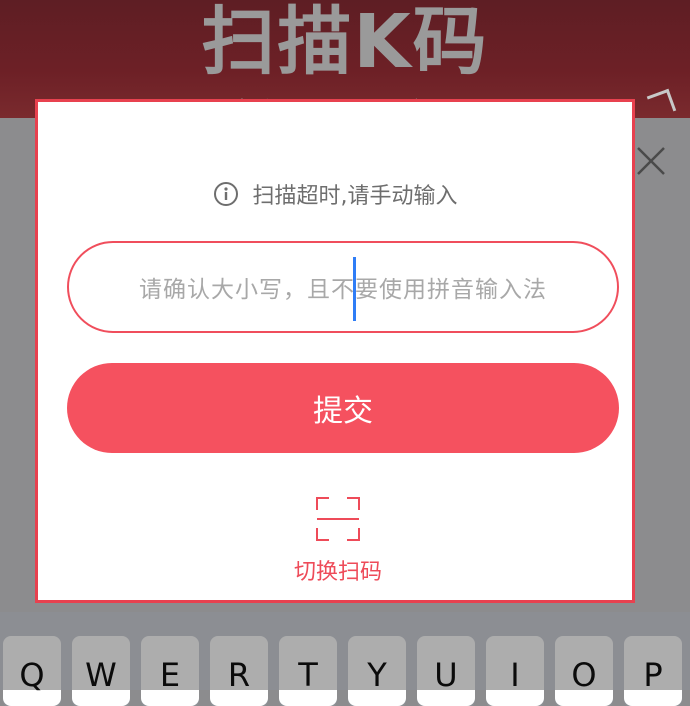  What do you see at coordinates (32, 671) in the screenshot?
I see `key-q: Q` at bounding box center [32, 671].